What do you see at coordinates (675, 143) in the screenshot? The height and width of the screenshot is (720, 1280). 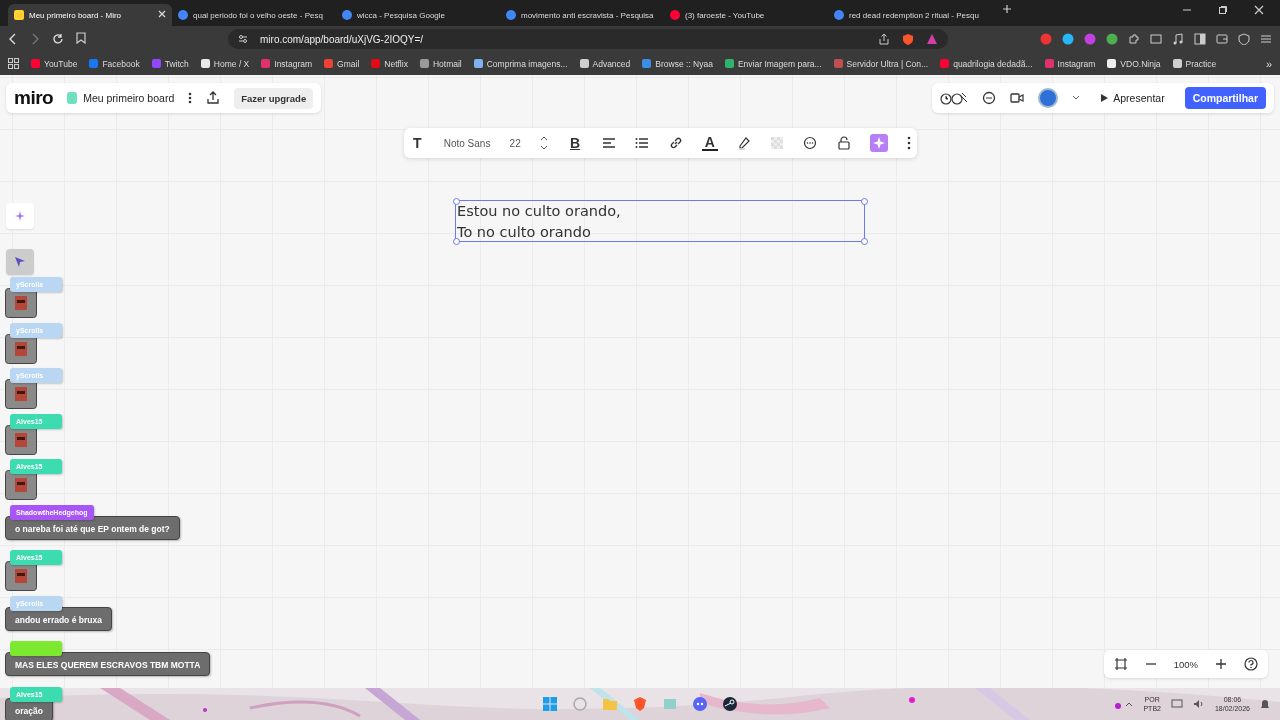 I see `link-icon` at bounding box center [675, 143].